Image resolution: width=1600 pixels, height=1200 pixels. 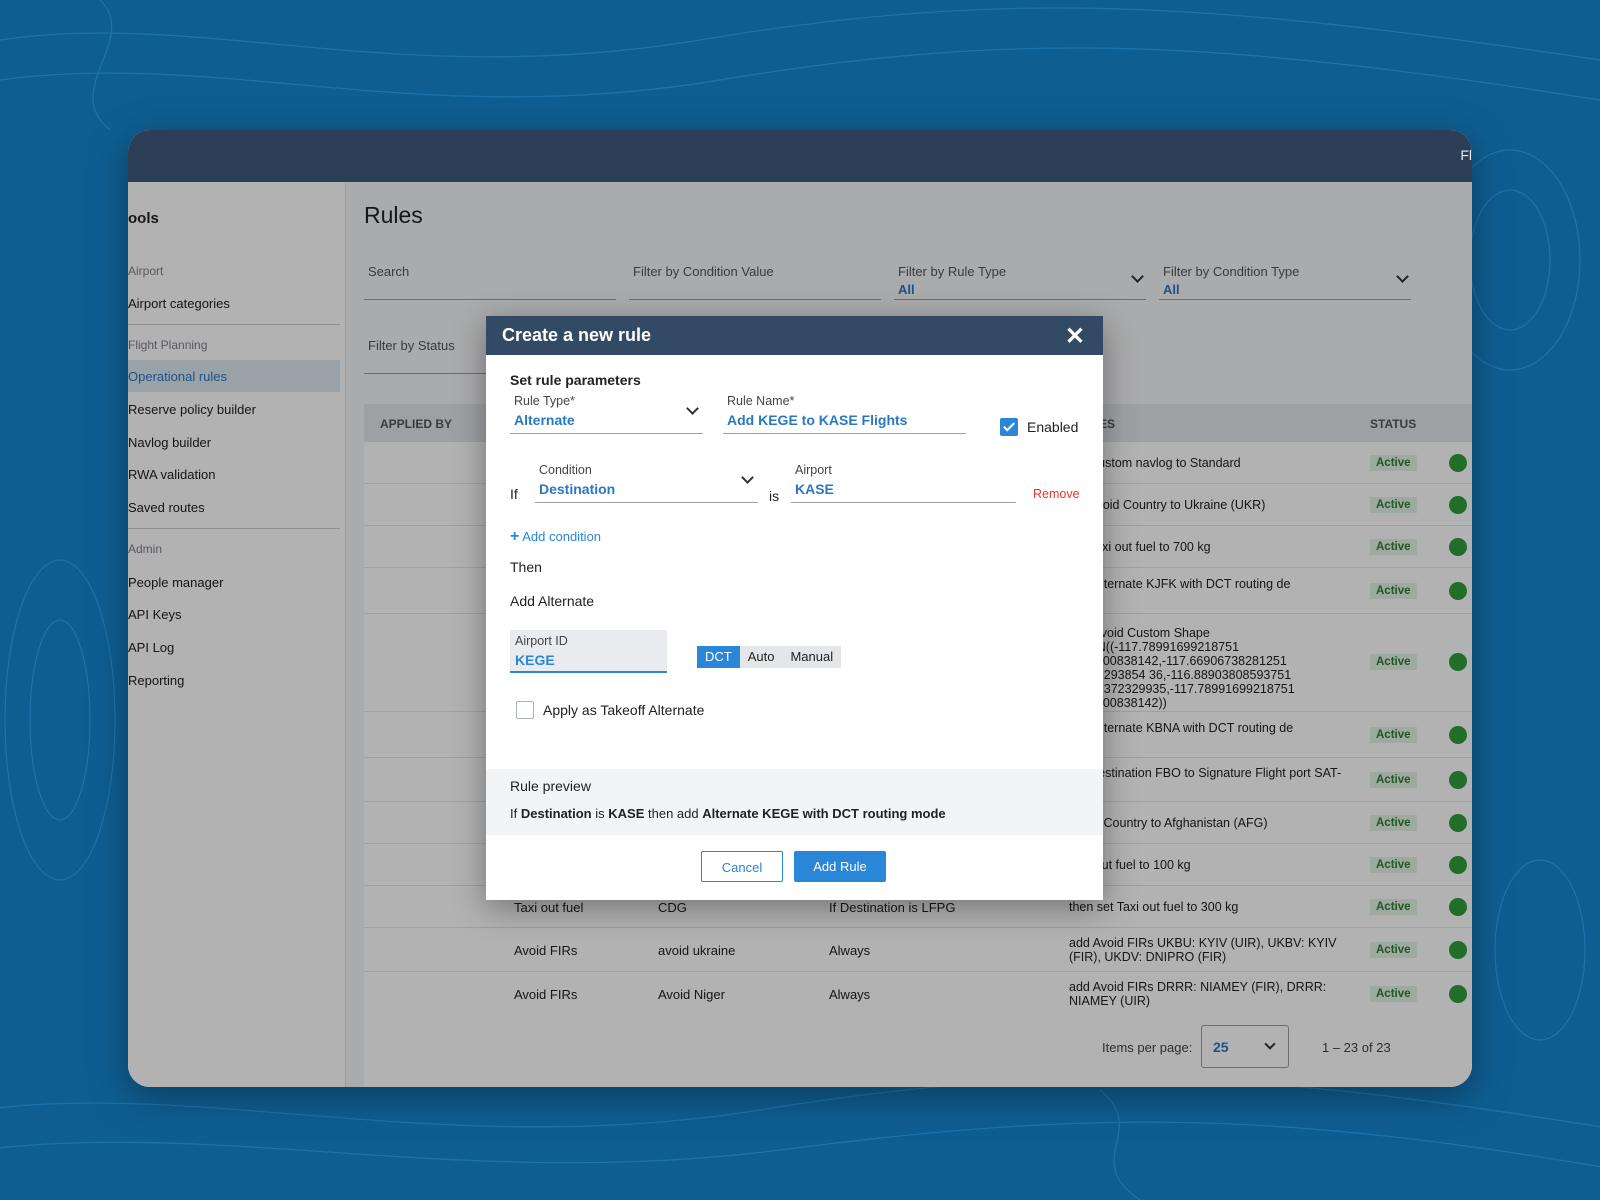 I want to click on routing-mode-toggle: DCT Auto Manual, so click(x=769, y=657).